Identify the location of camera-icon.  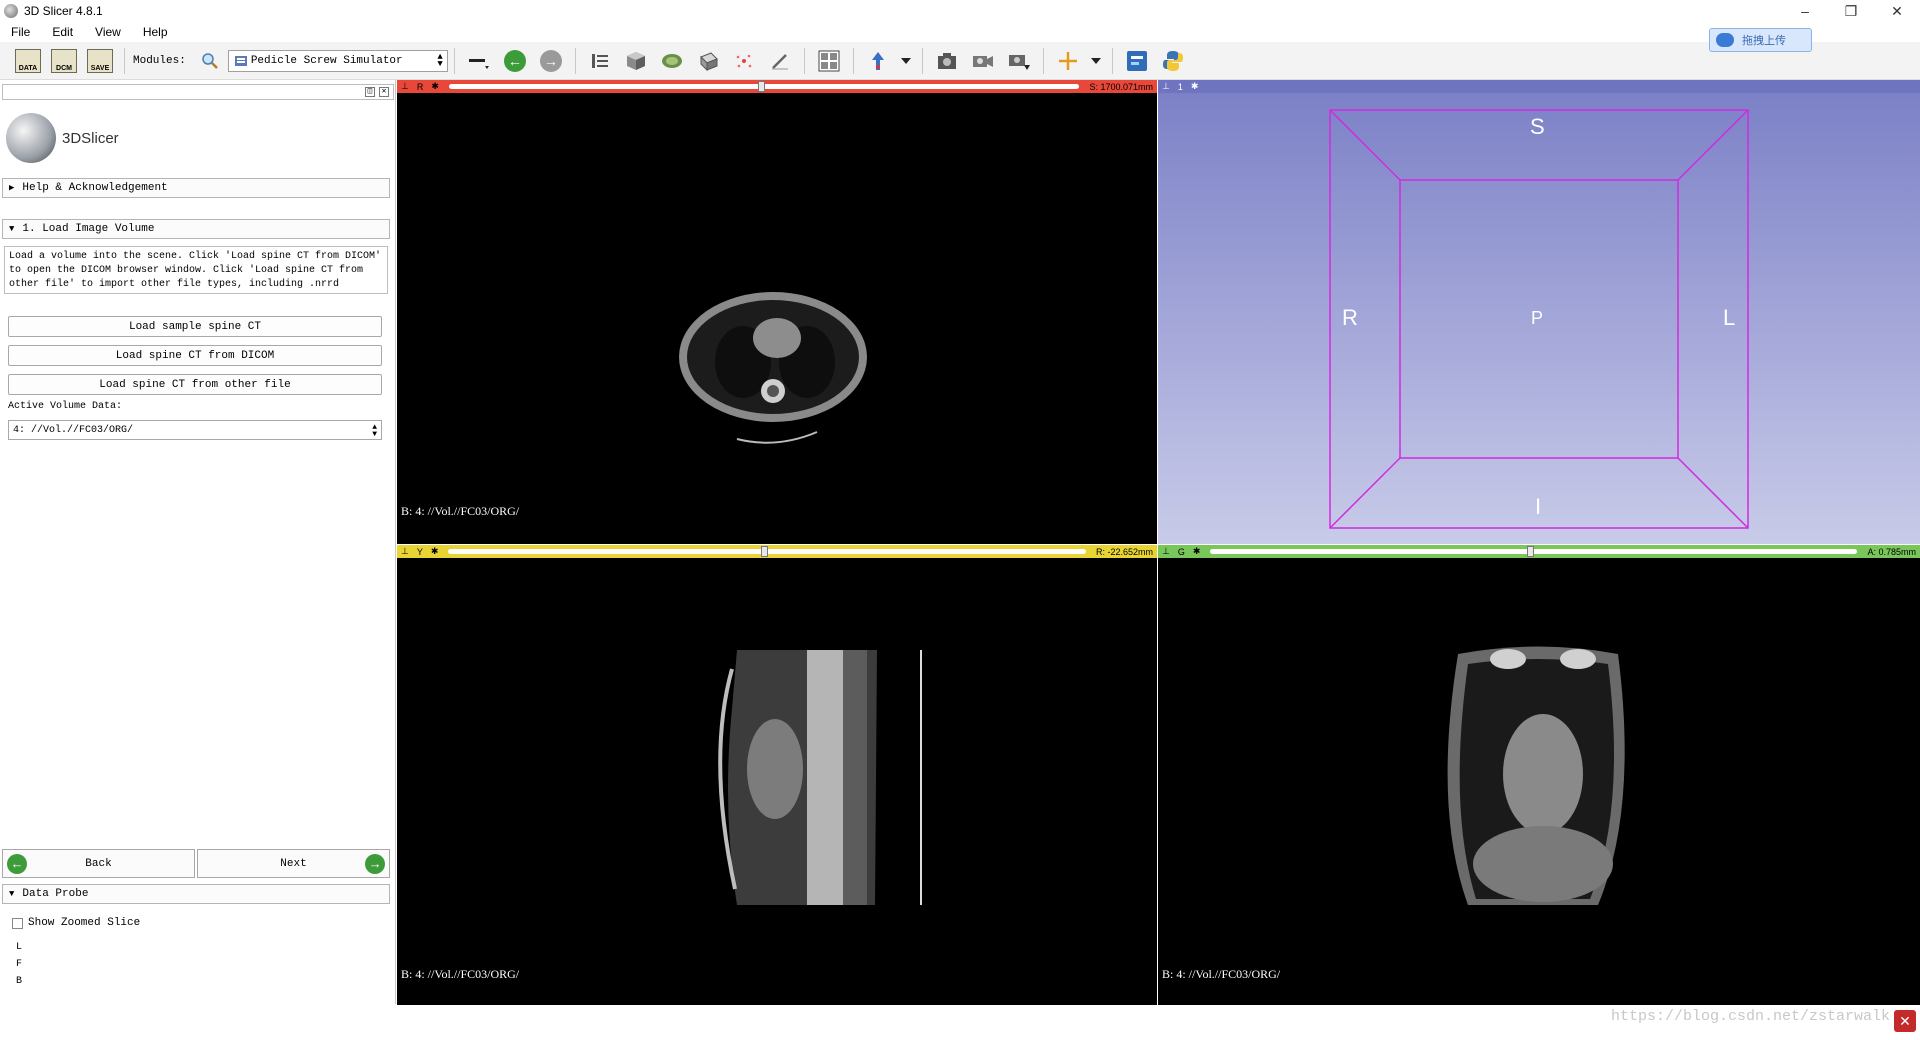
(946, 60).